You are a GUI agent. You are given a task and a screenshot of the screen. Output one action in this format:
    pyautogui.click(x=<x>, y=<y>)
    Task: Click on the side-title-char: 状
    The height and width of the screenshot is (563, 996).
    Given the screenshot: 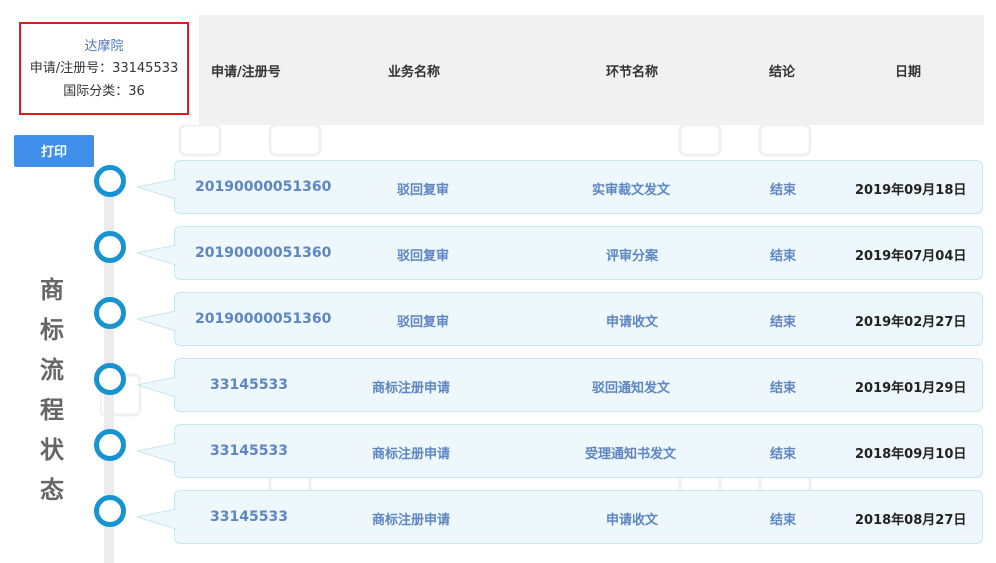 What is the action you would take?
    pyautogui.click(x=52, y=450)
    